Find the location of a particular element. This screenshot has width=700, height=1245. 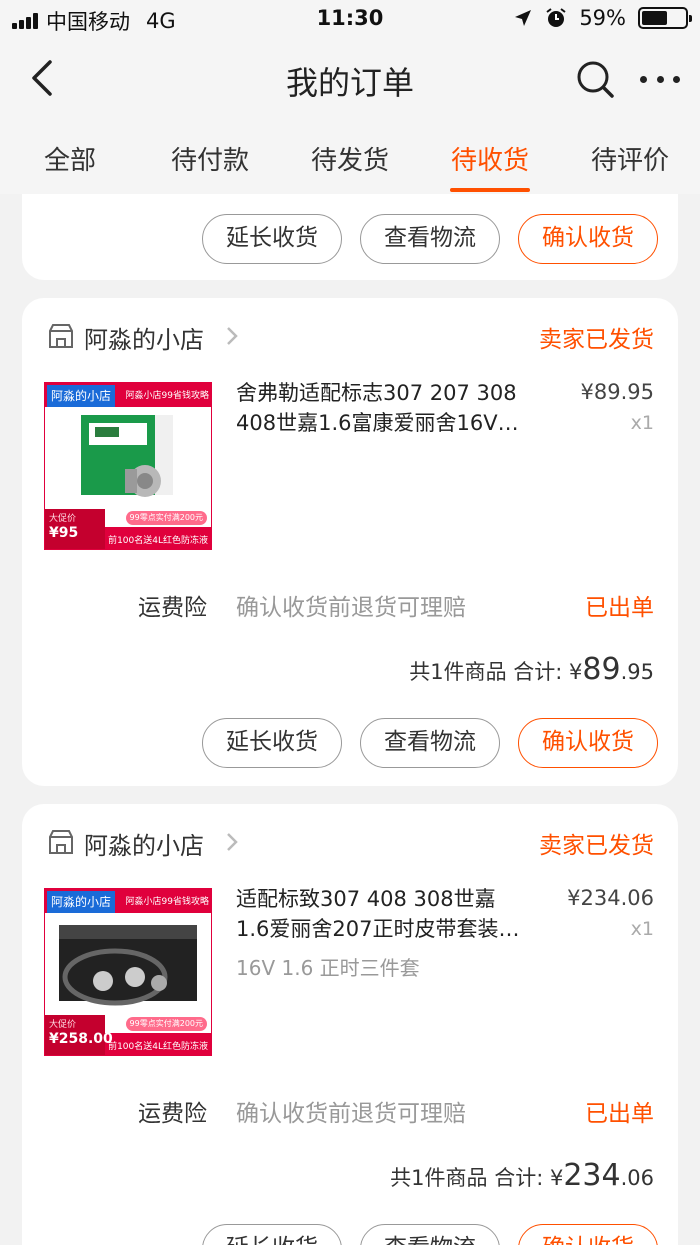

tab-all: 全部 is located at coordinates (70, 158).